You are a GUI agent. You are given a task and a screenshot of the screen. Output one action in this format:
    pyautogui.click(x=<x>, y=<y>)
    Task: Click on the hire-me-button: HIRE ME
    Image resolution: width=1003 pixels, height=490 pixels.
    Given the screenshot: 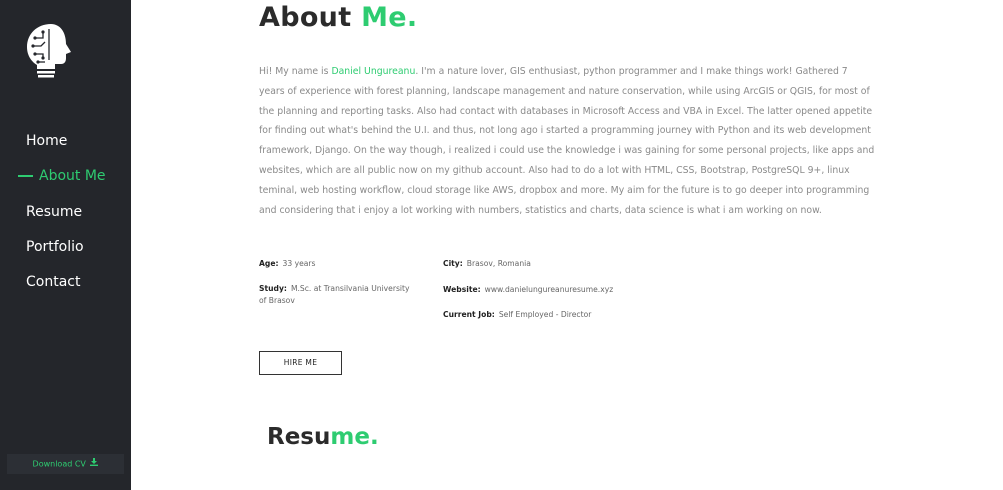 What is the action you would take?
    pyautogui.click(x=300, y=363)
    